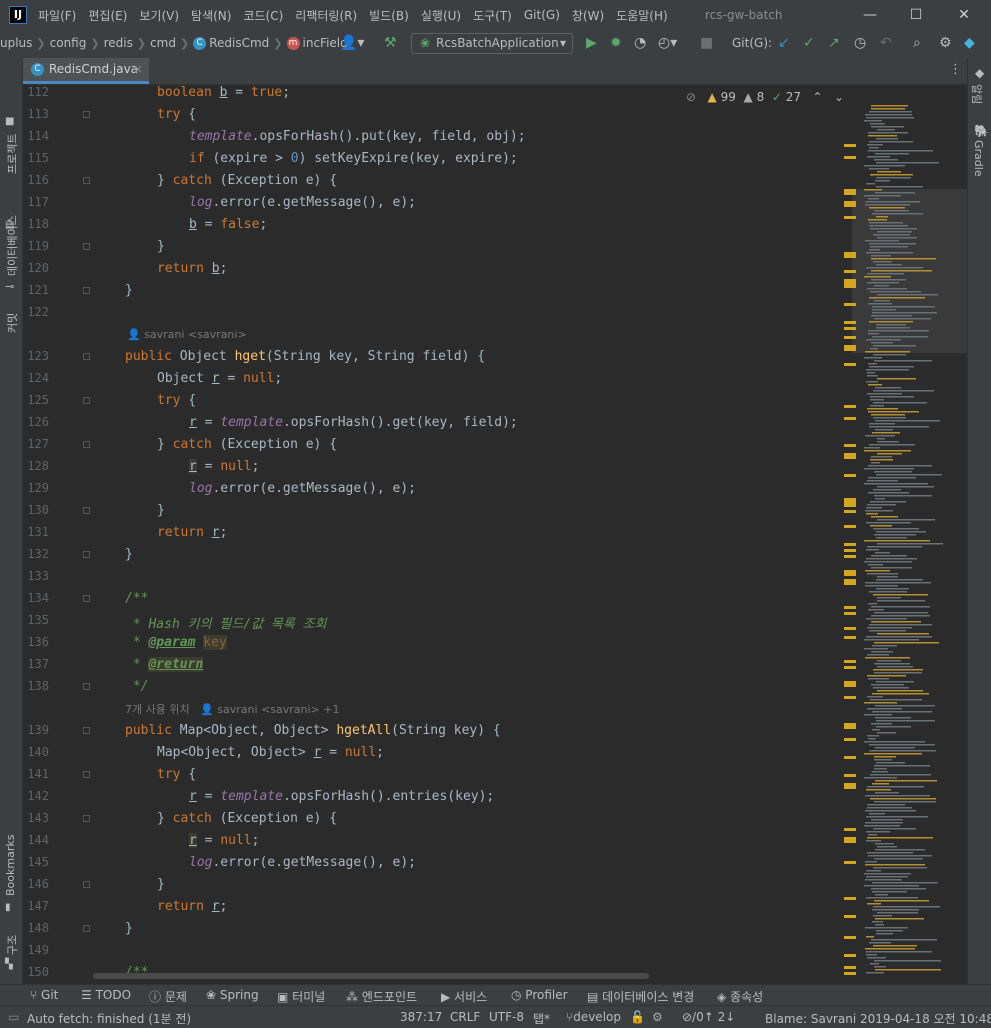 Image resolution: width=991 pixels, height=1028 pixels. Describe the element at coordinates (86, 71) in the screenshot. I see `tab-rediscmd-java: C RedisCmd.java ×` at that location.